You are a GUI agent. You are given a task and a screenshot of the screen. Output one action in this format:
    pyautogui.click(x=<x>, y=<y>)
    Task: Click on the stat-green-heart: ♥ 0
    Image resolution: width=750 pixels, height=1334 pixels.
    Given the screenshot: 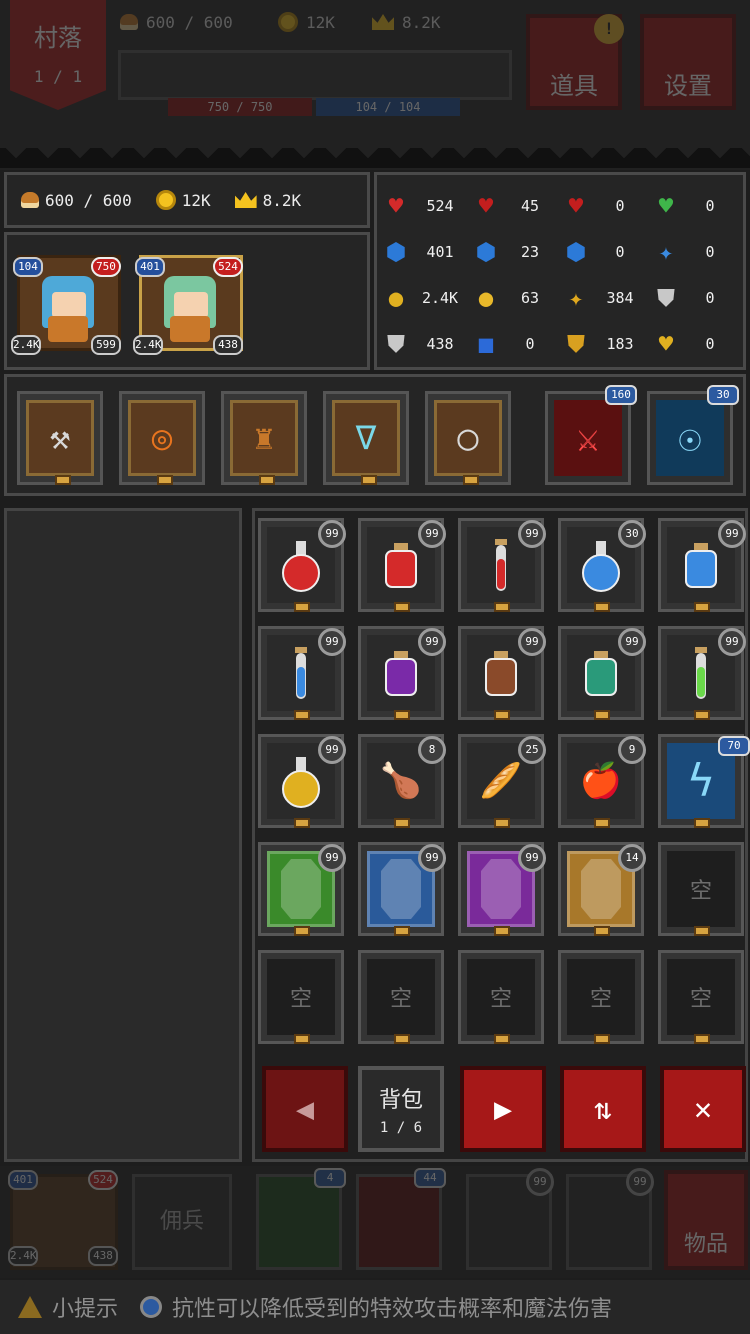 What is the action you would take?
    pyautogui.click(x=693, y=206)
    